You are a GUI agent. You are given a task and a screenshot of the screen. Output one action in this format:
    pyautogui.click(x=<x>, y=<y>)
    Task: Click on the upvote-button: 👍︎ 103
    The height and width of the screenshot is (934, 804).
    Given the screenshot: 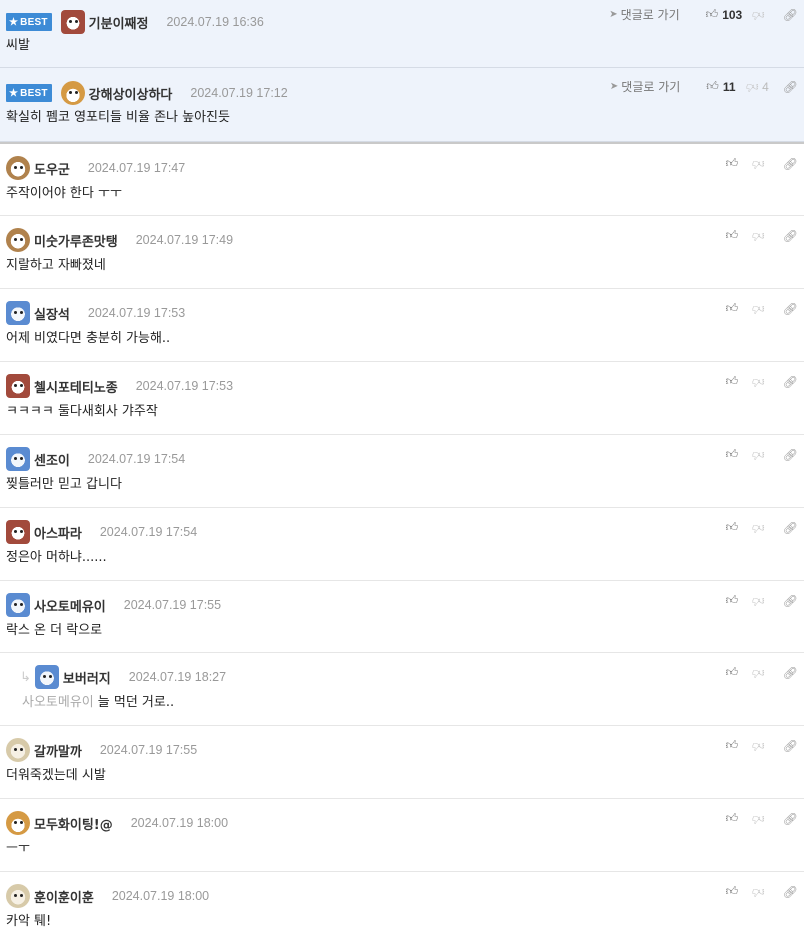 What is the action you would take?
    pyautogui.click(x=724, y=14)
    